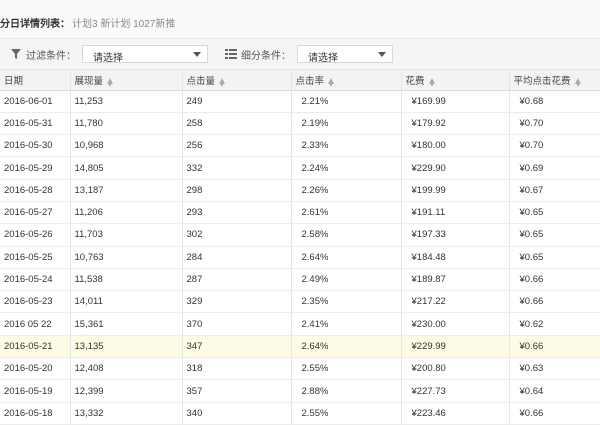 This screenshot has width=600, height=425. Describe the element at coordinates (300, 391) in the screenshot. I see `table-row: 2016-05-19 12,399 357 2.88% ¥227.73 ¥0.64` at that location.